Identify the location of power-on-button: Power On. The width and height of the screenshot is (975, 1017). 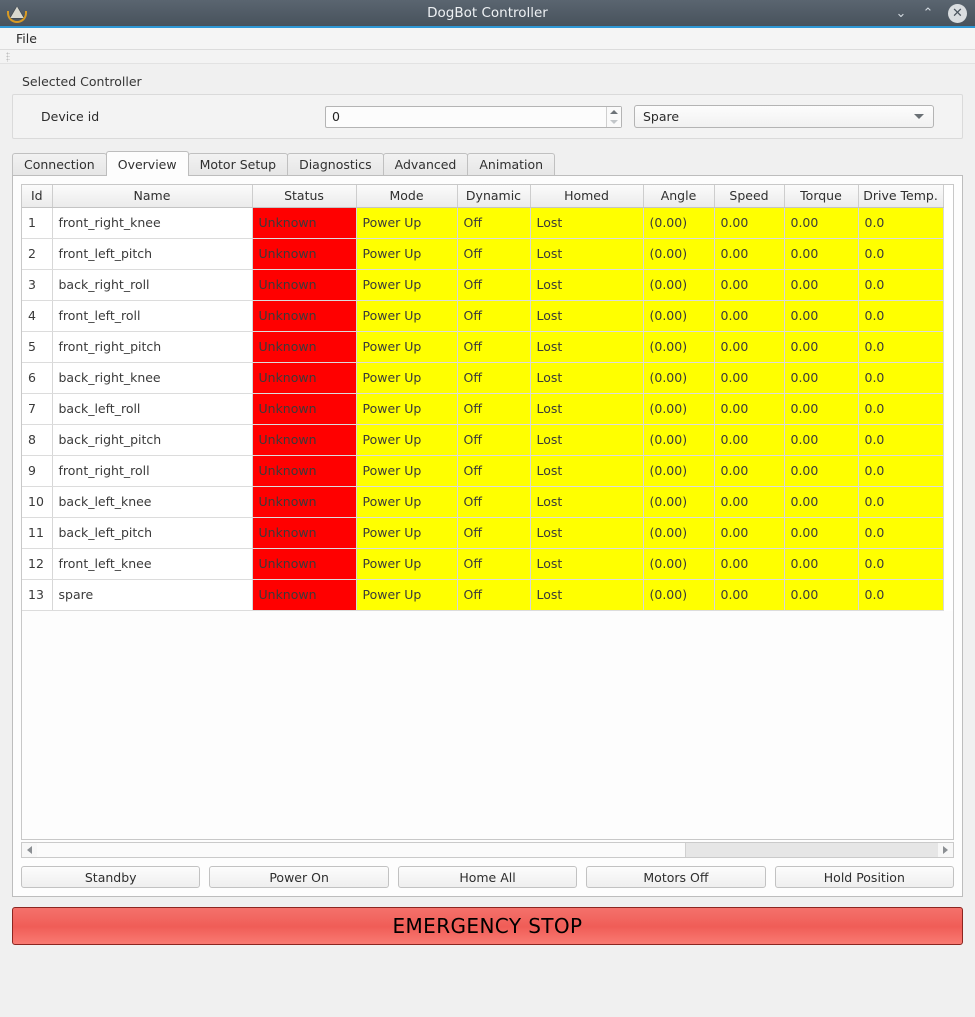
(299, 877).